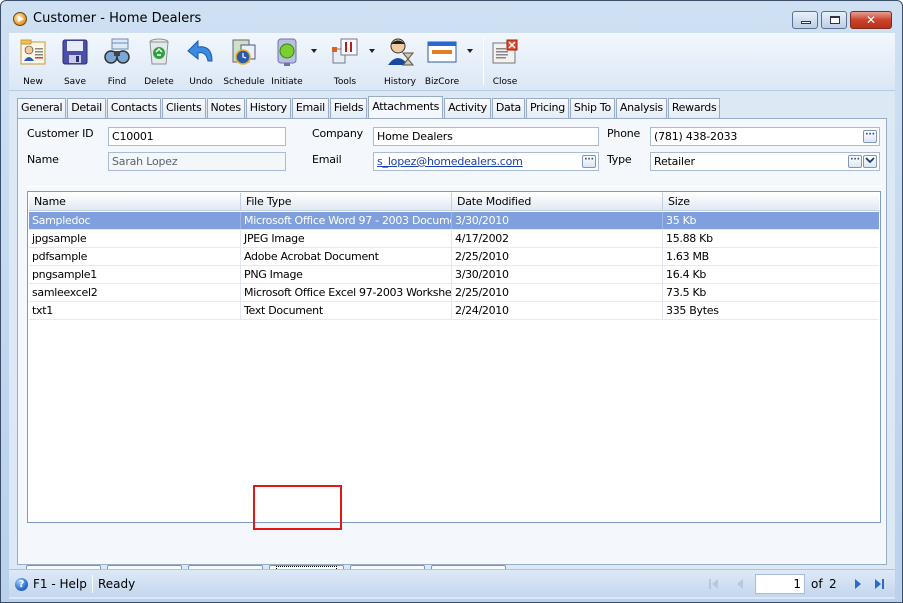 Image resolution: width=903 pixels, height=603 pixels. What do you see at coordinates (641, 108) in the screenshot?
I see `tab-analysis: Analysis` at bounding box center [641, 108].